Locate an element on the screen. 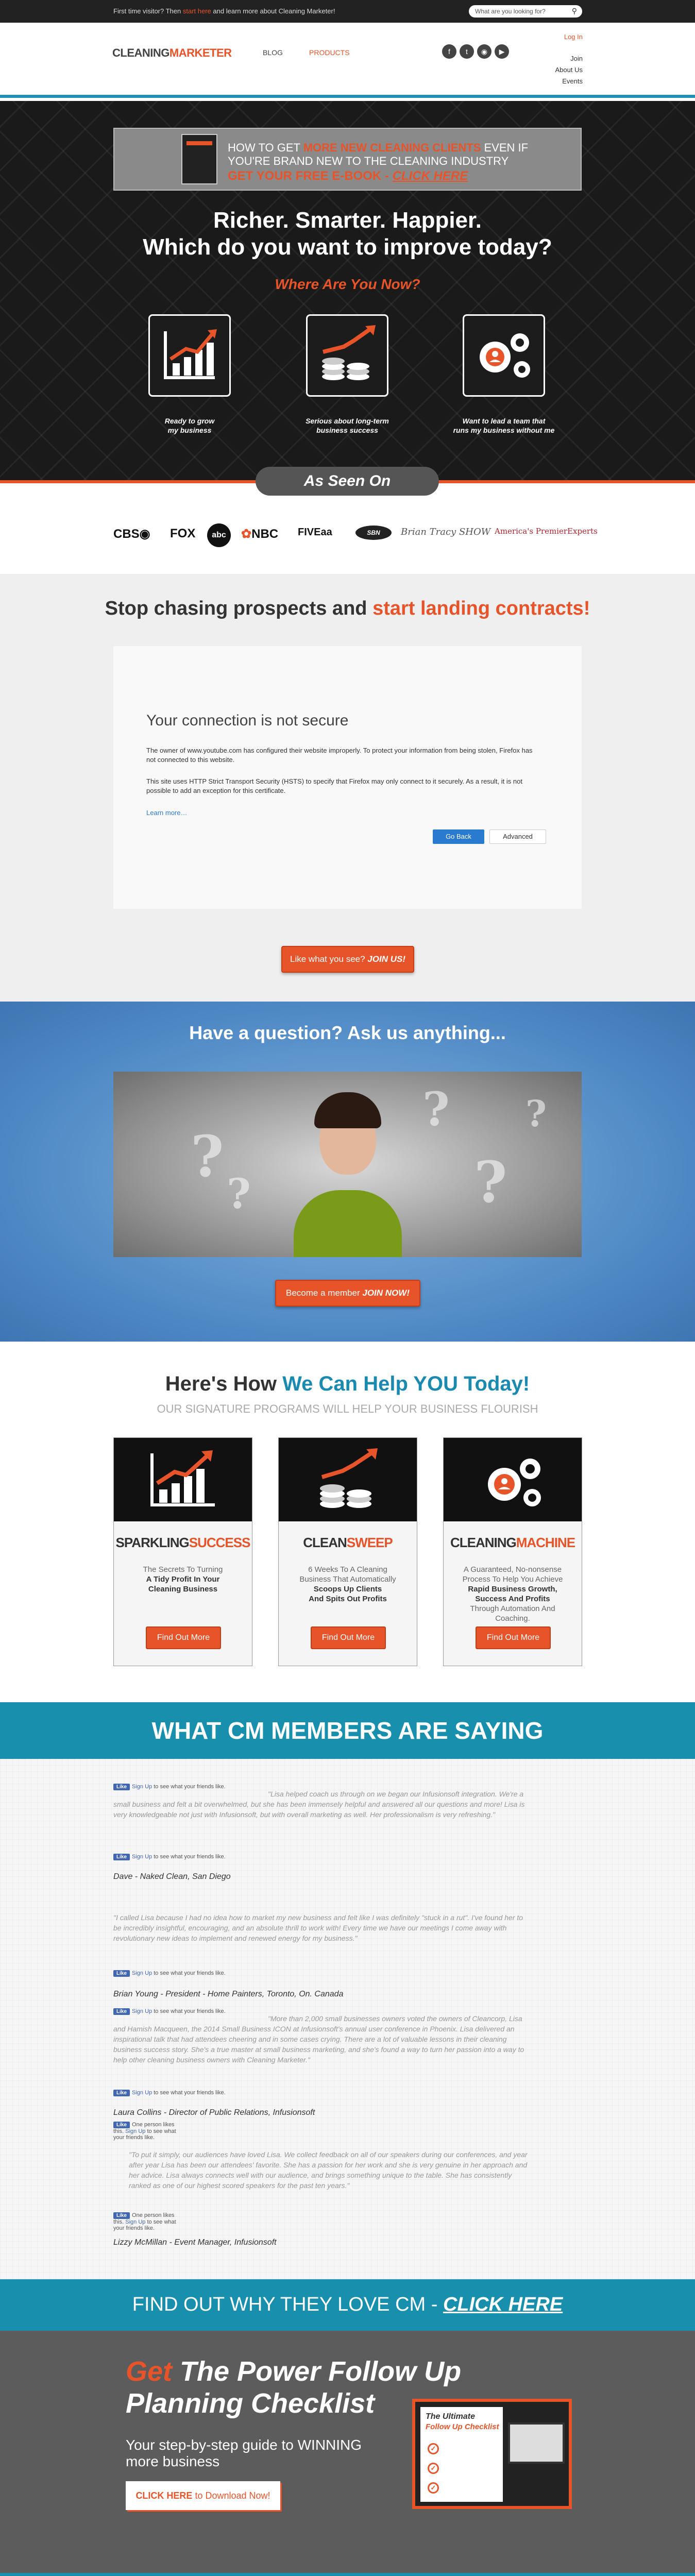 The width and height of the screenshot is (695, 2576). laptop-graphic is located at coordinates (537, 2443).